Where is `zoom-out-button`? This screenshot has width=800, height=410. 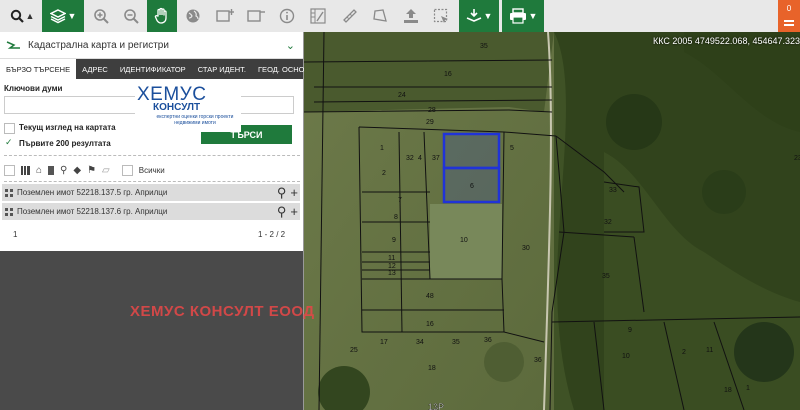 zoom-out-button is located at coordinates (131, 16).